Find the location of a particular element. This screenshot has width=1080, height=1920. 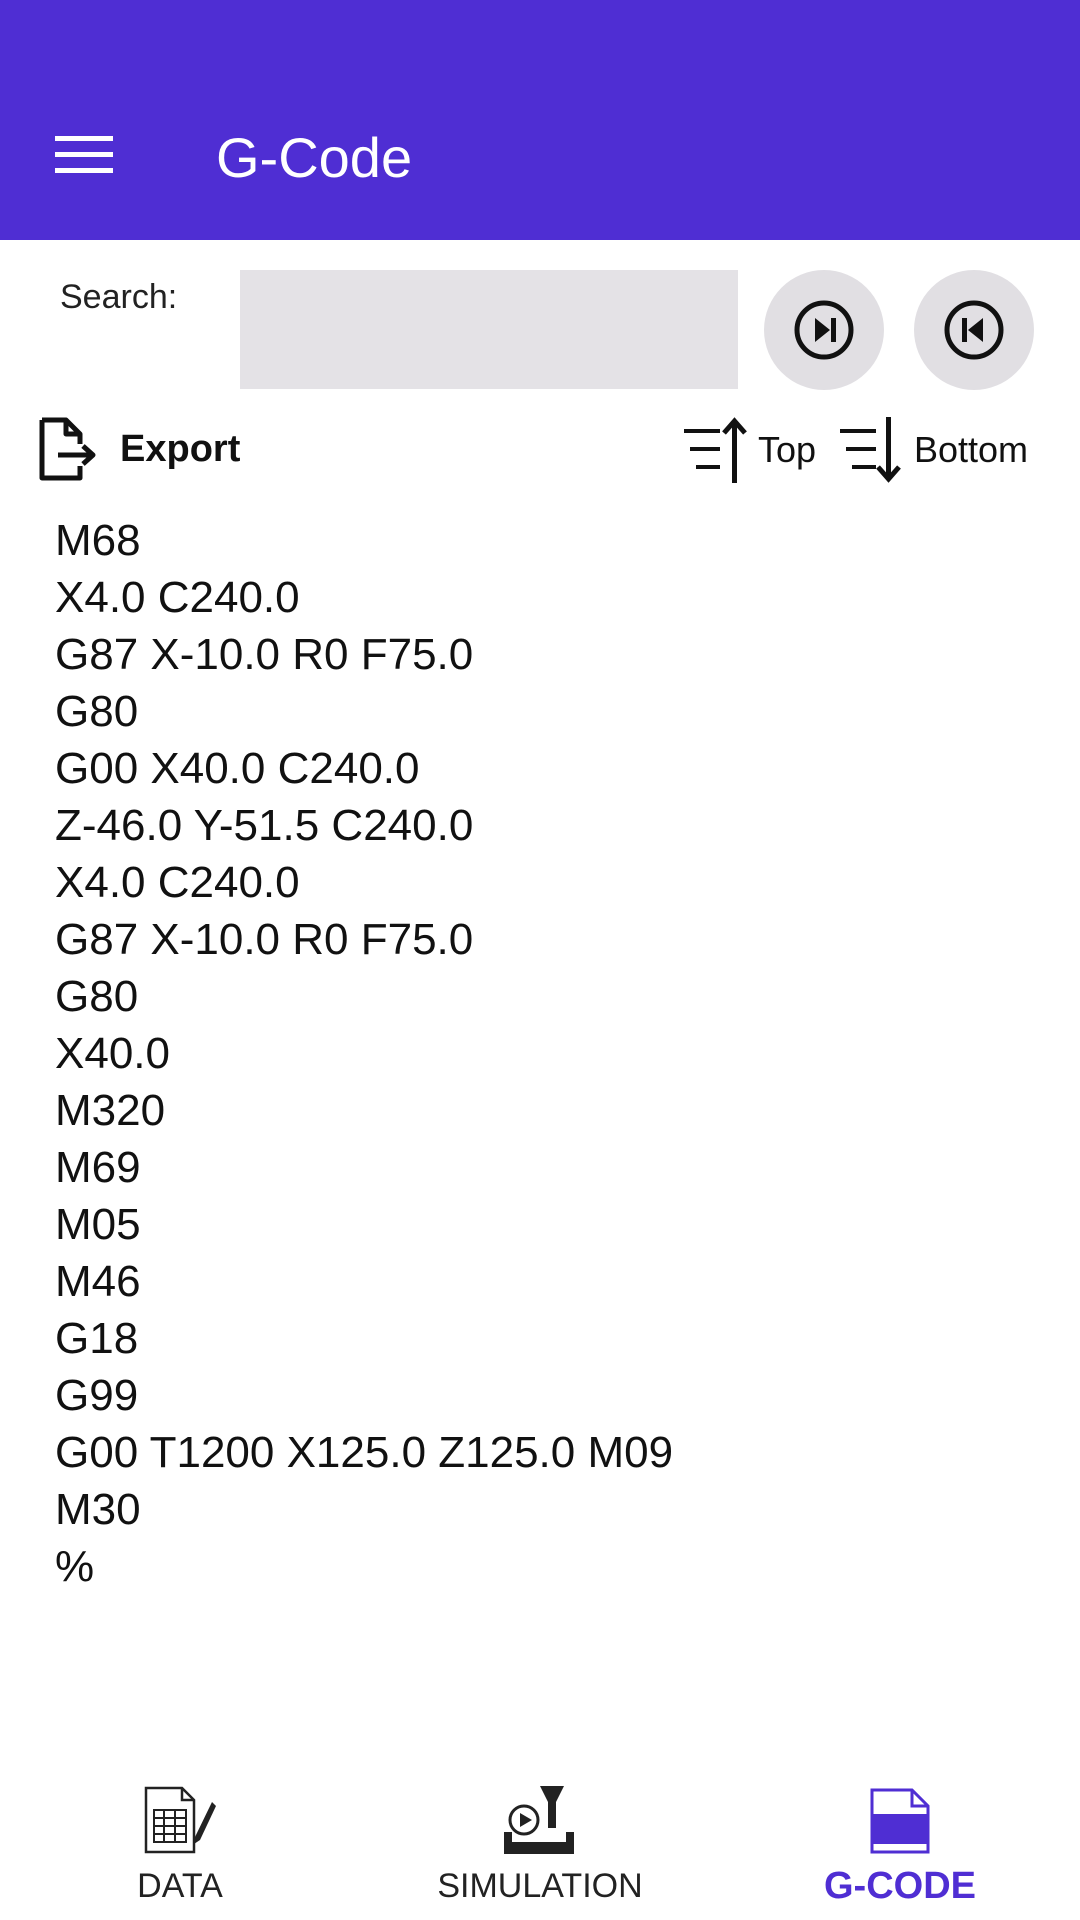

scroll-bottom-button: Bottom is located at coordinates (932, 450).